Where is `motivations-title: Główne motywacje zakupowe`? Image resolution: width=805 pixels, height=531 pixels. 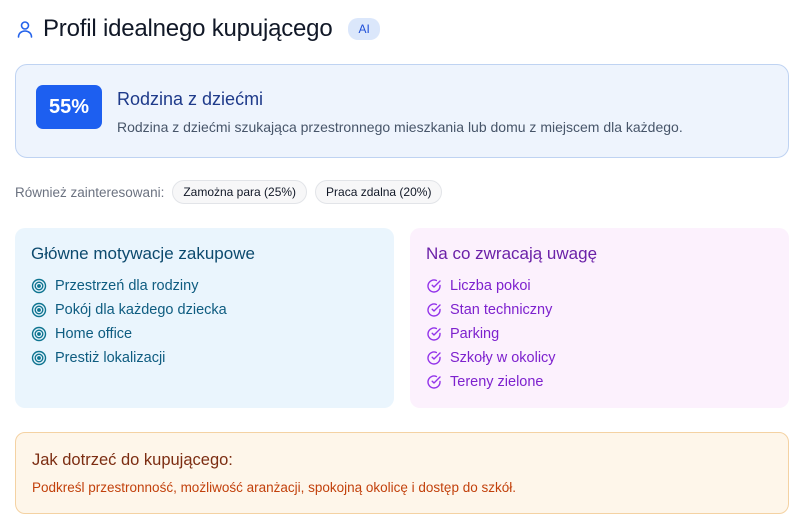 motivations-title: Główne motywacje zakupowe is located at coordinates (143, 253).